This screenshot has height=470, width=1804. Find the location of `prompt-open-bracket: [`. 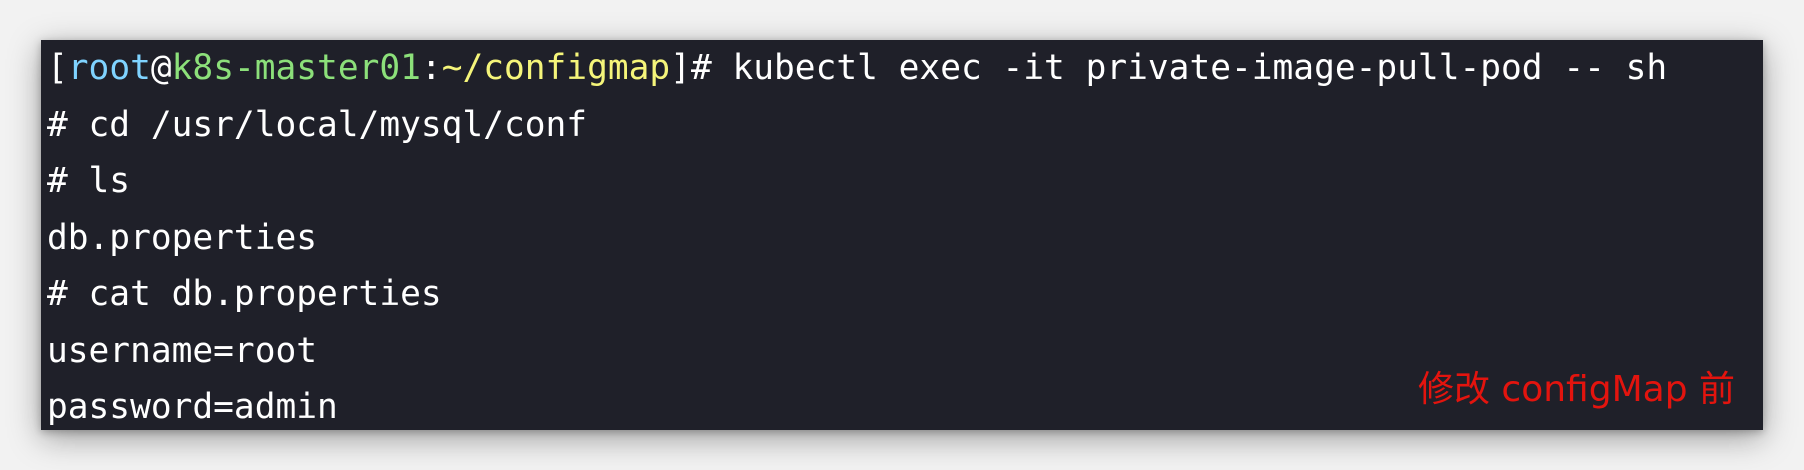

prompt-open-bracket: [ is located at coordinates (57, 68).